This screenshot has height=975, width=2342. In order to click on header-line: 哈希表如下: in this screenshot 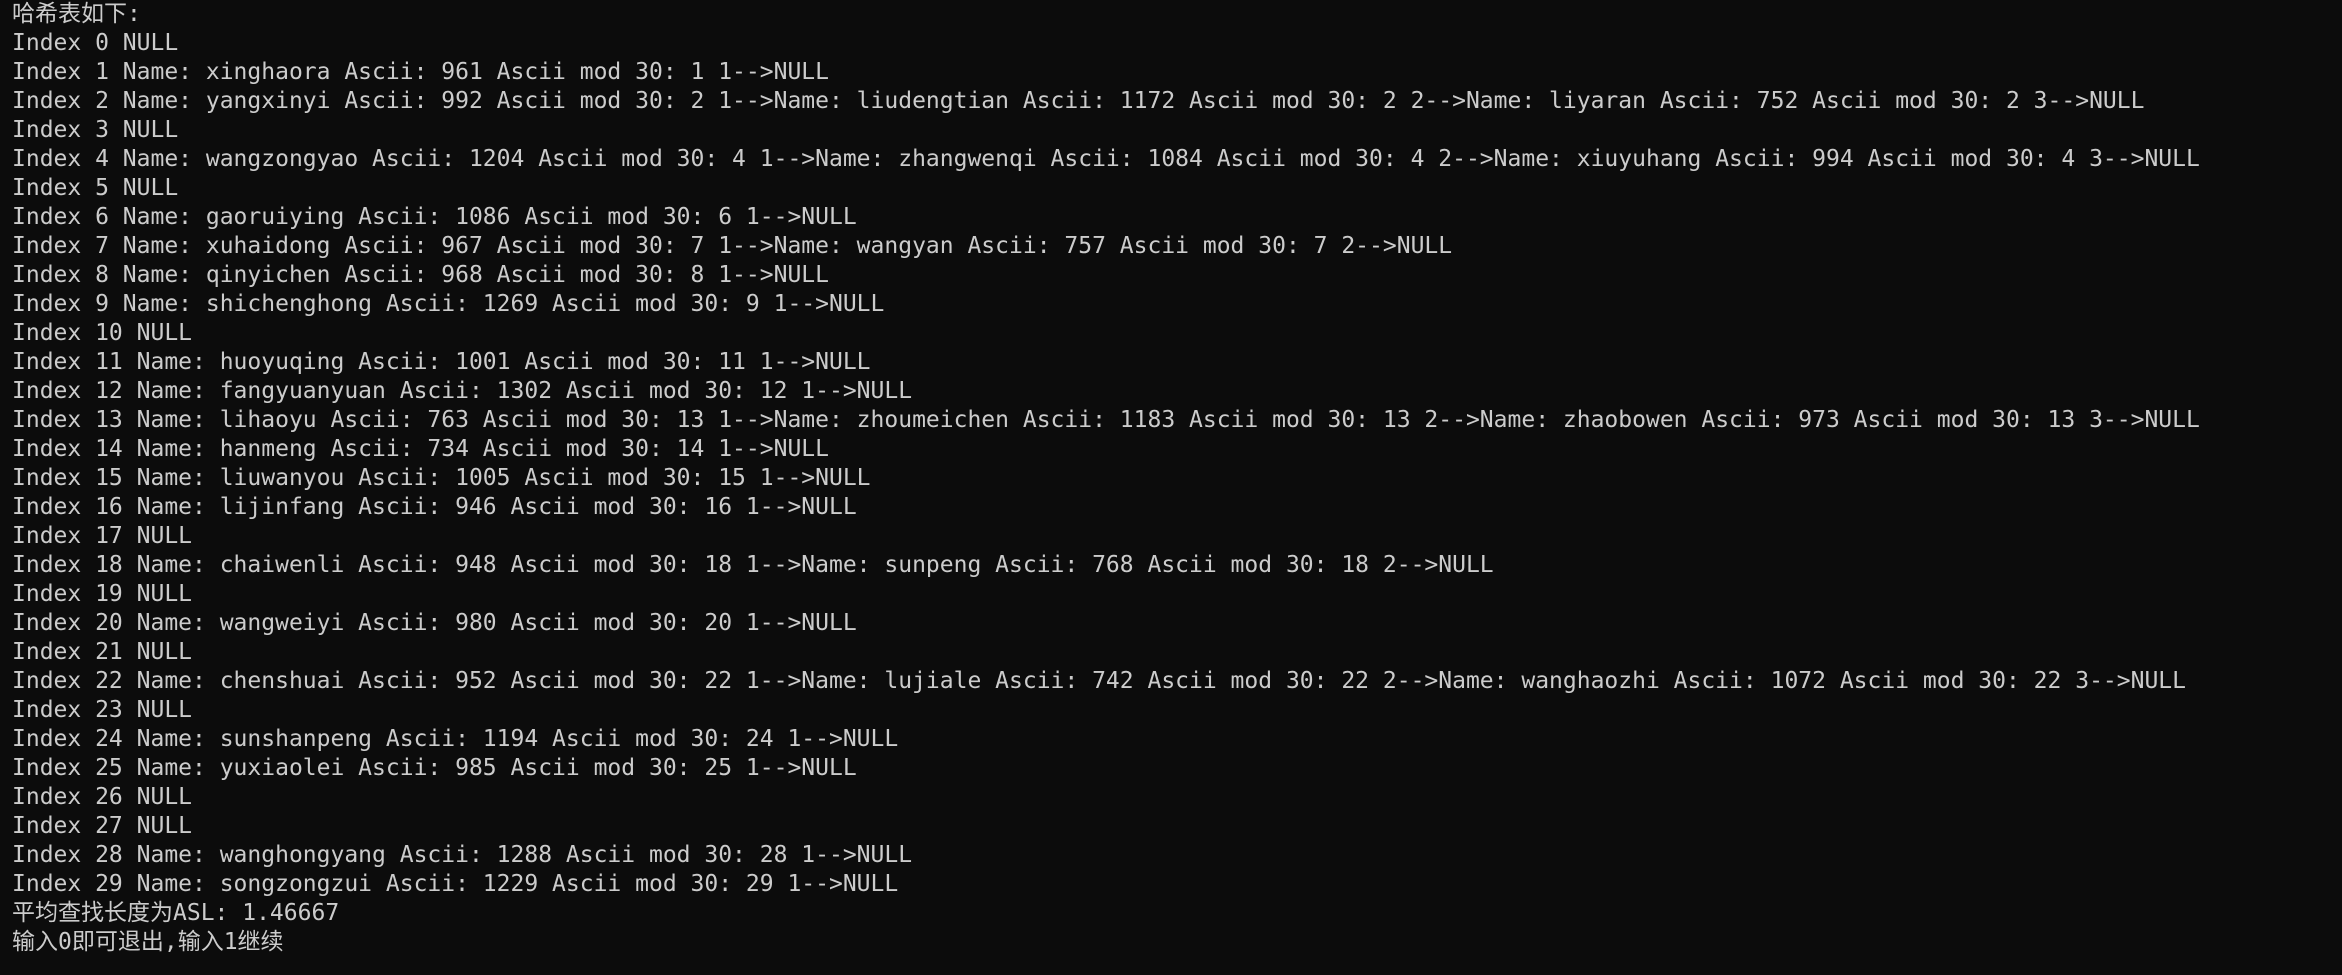, I will do `click(76, 14)`.